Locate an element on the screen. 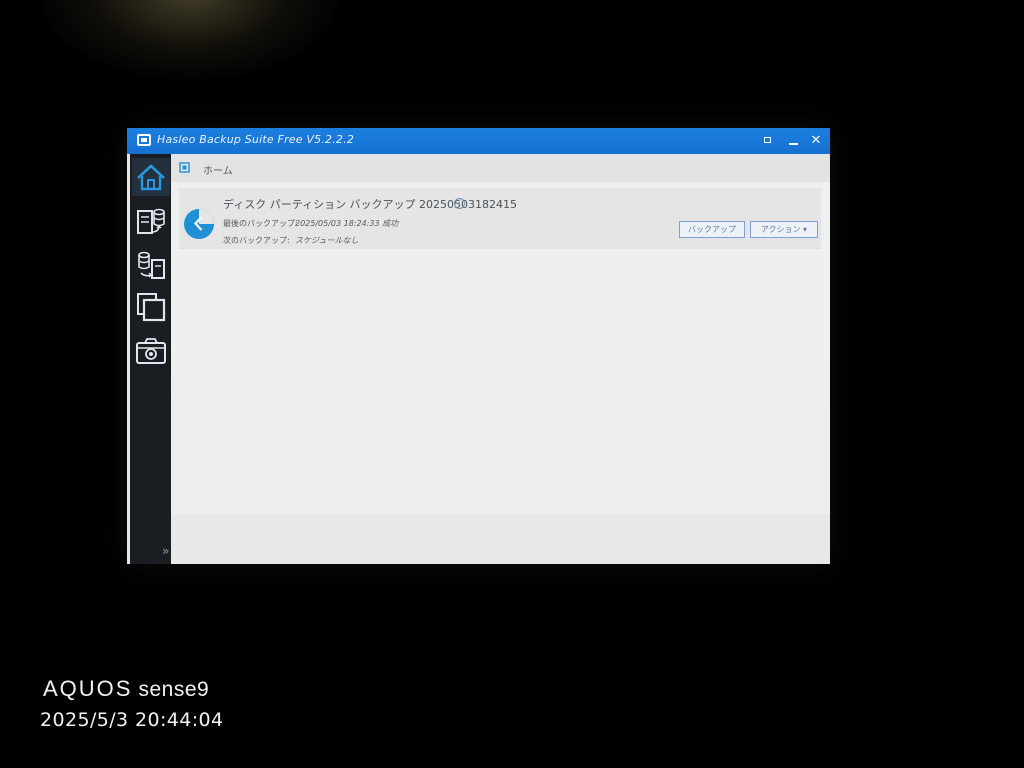  title-bar: Hasleo Backup Suite Free V5.2.2.2 ✕ is located at coordinates (478, 141).